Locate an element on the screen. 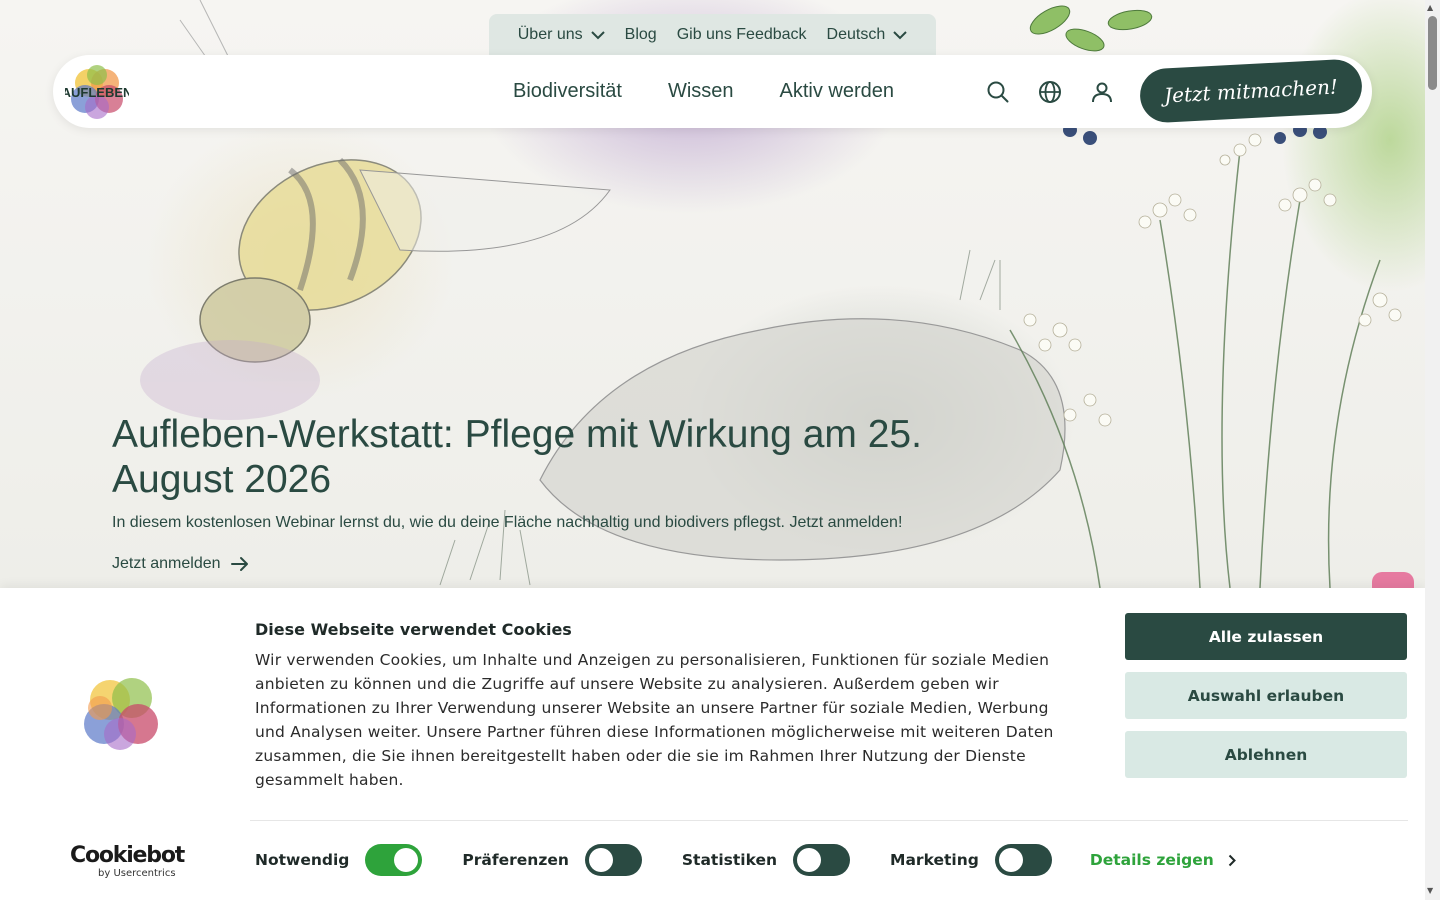 The width and height of the screenshot is (1440, 900). marketing-toggle is located at coordinates (1023, 860).